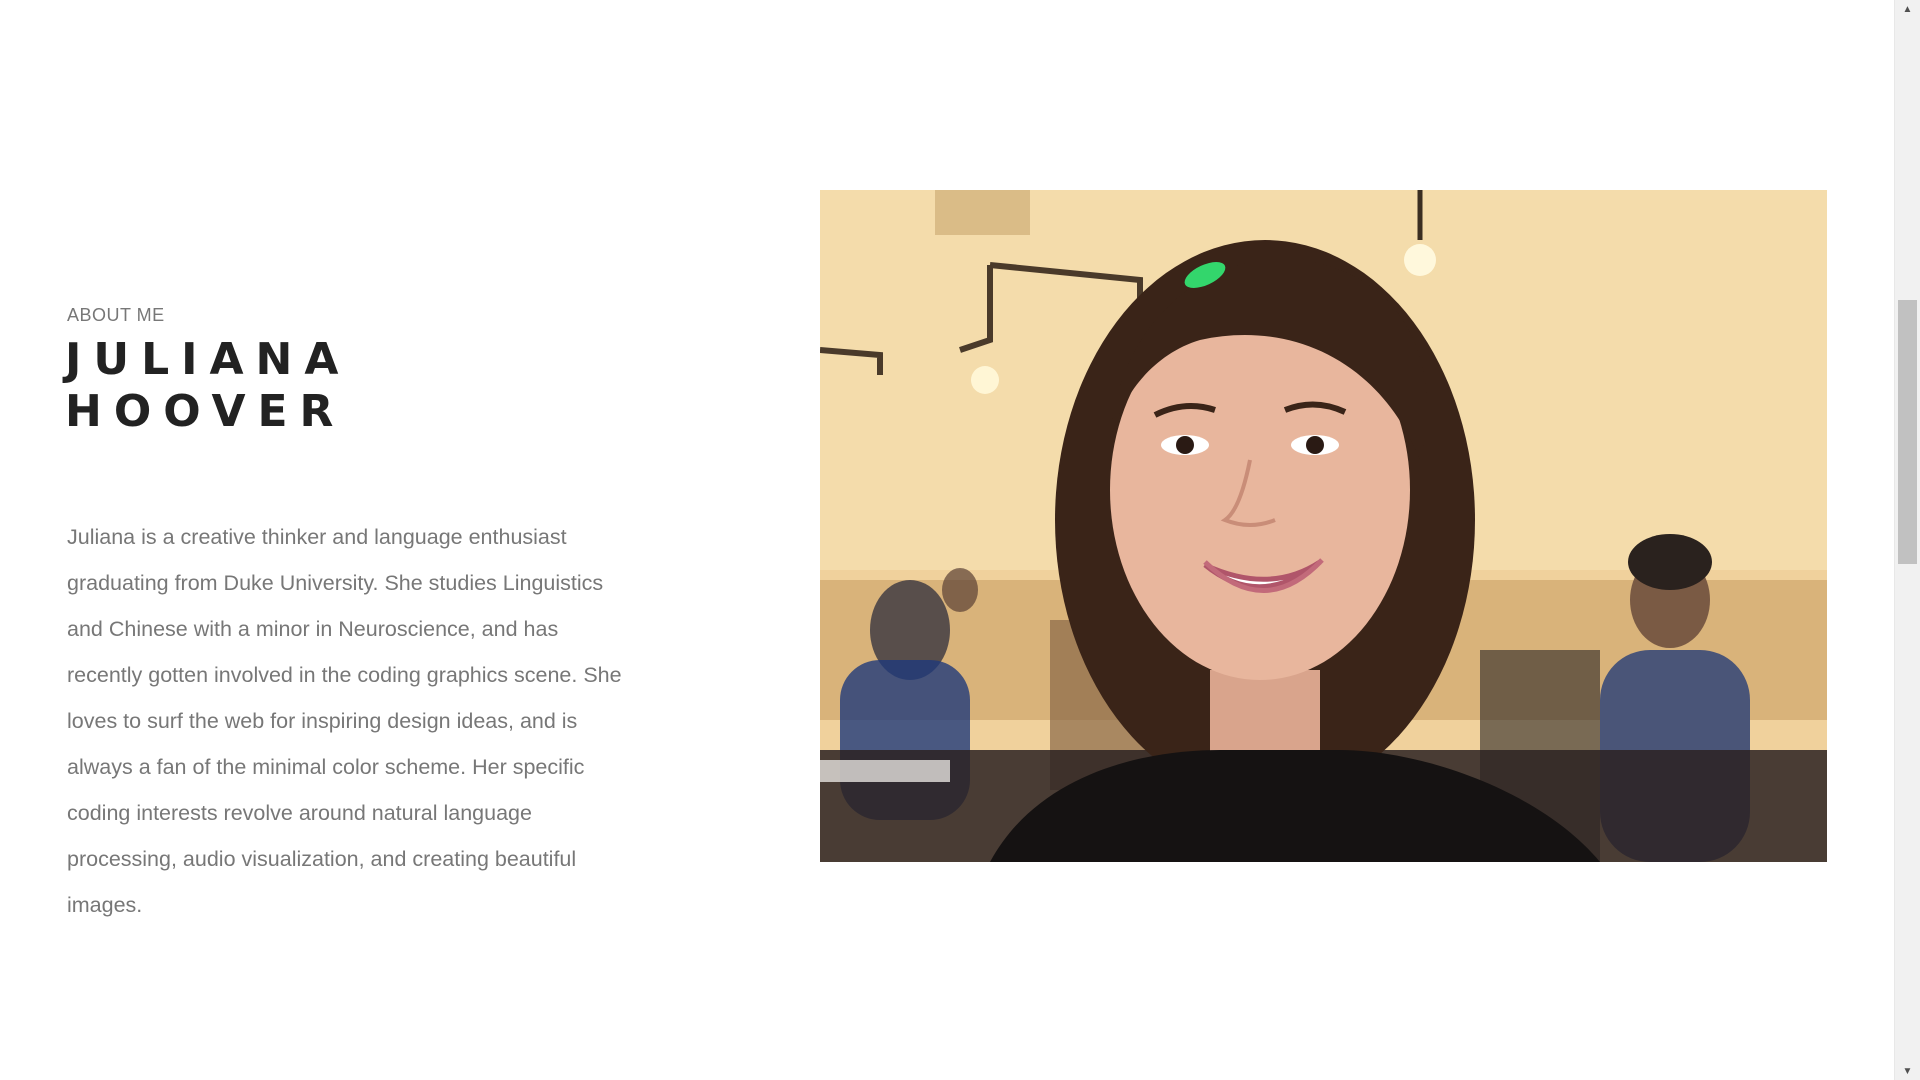 Image resolution: width=1920 pixels, height=1080 pixels. Describe the element at coordinates (1907, 1071) in the screenshot. I see `scroll-down-arrow-icon: ▼` at that location.